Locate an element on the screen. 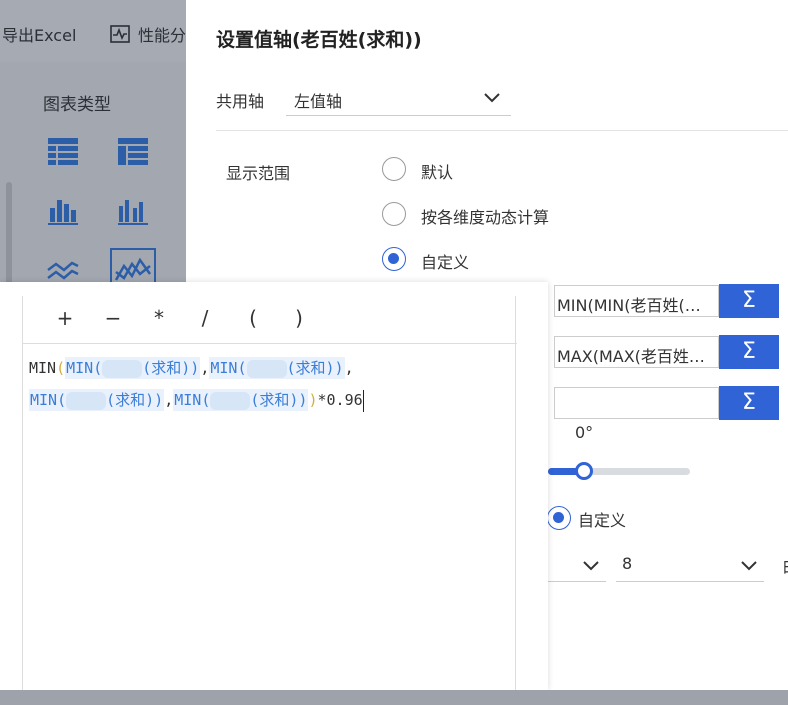 This screenshot has height=705, width=788. interval-formula-input is located at coordinates (636, 403).